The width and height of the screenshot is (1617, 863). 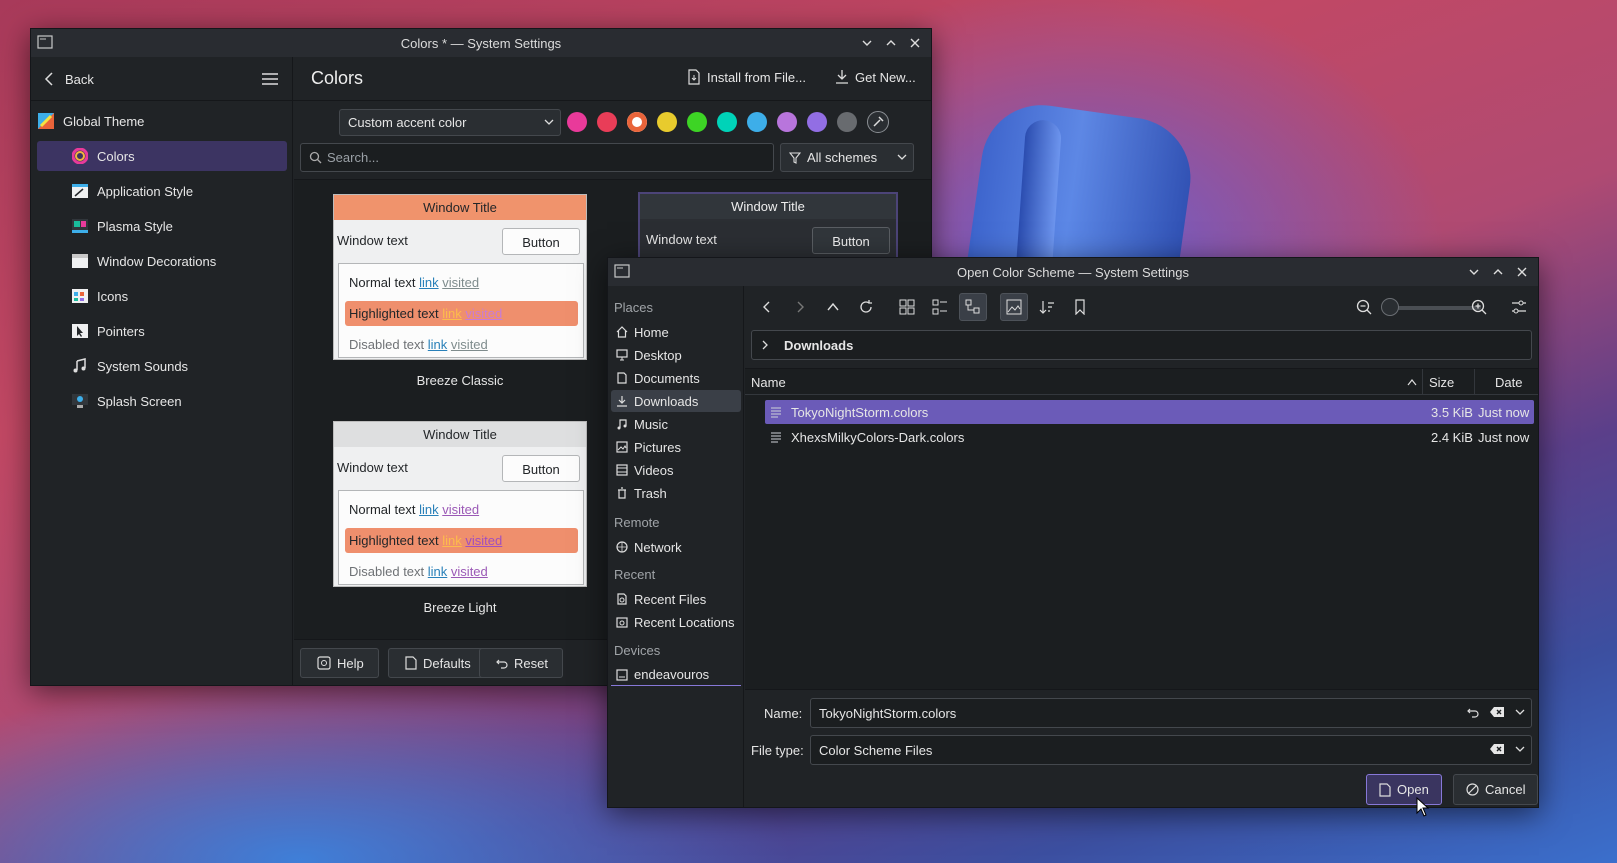 I want to click on zoom-in-button, so click(x=1479, y=307).